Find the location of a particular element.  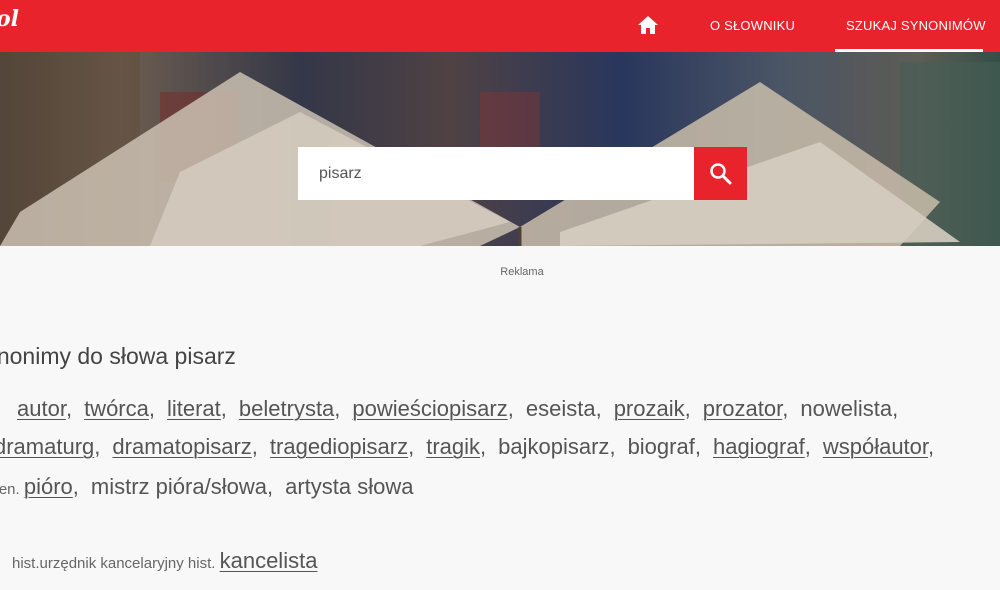

synonym-link: tragediopisarz is located at coordinates (339, 446).